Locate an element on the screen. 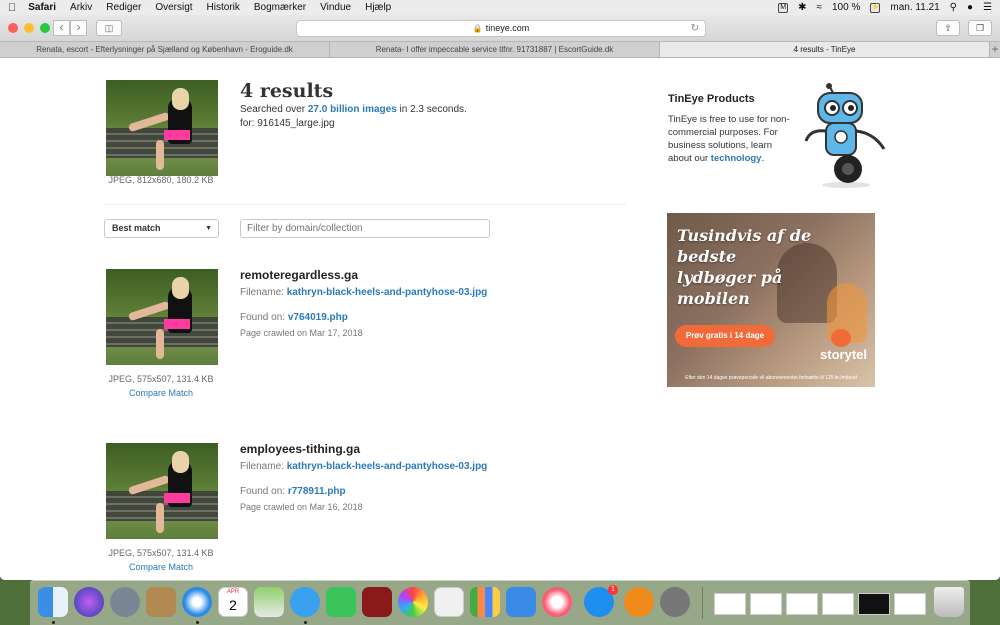 The width and height of the screenshot is (1000, 625). menu-historik: Historik is located at coordinates (223, 7).